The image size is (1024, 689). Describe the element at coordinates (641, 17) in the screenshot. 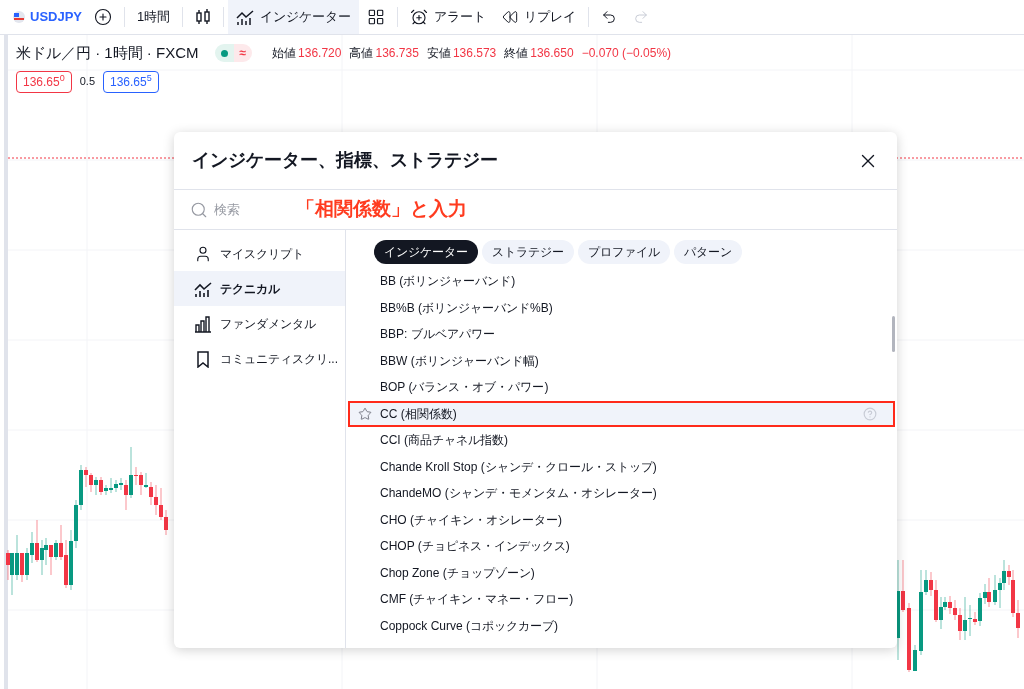

I see `redo-icon` at that location.